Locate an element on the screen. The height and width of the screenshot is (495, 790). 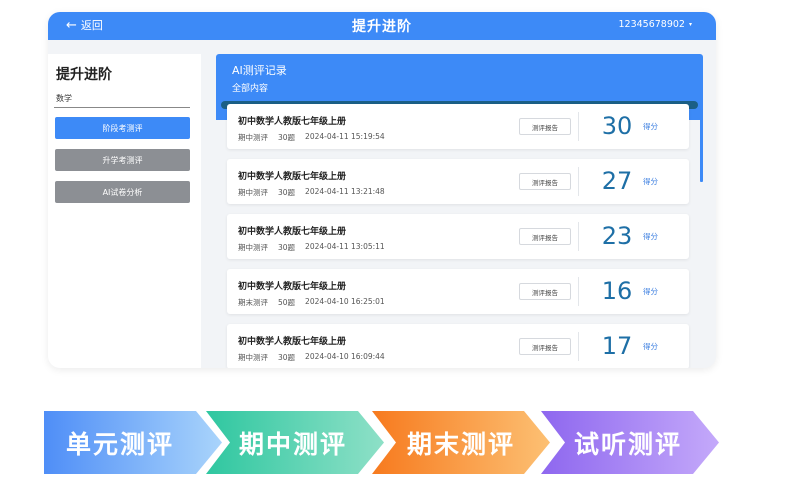
banner-trial-test: 试听测评 is located at coordinates (631, 442).